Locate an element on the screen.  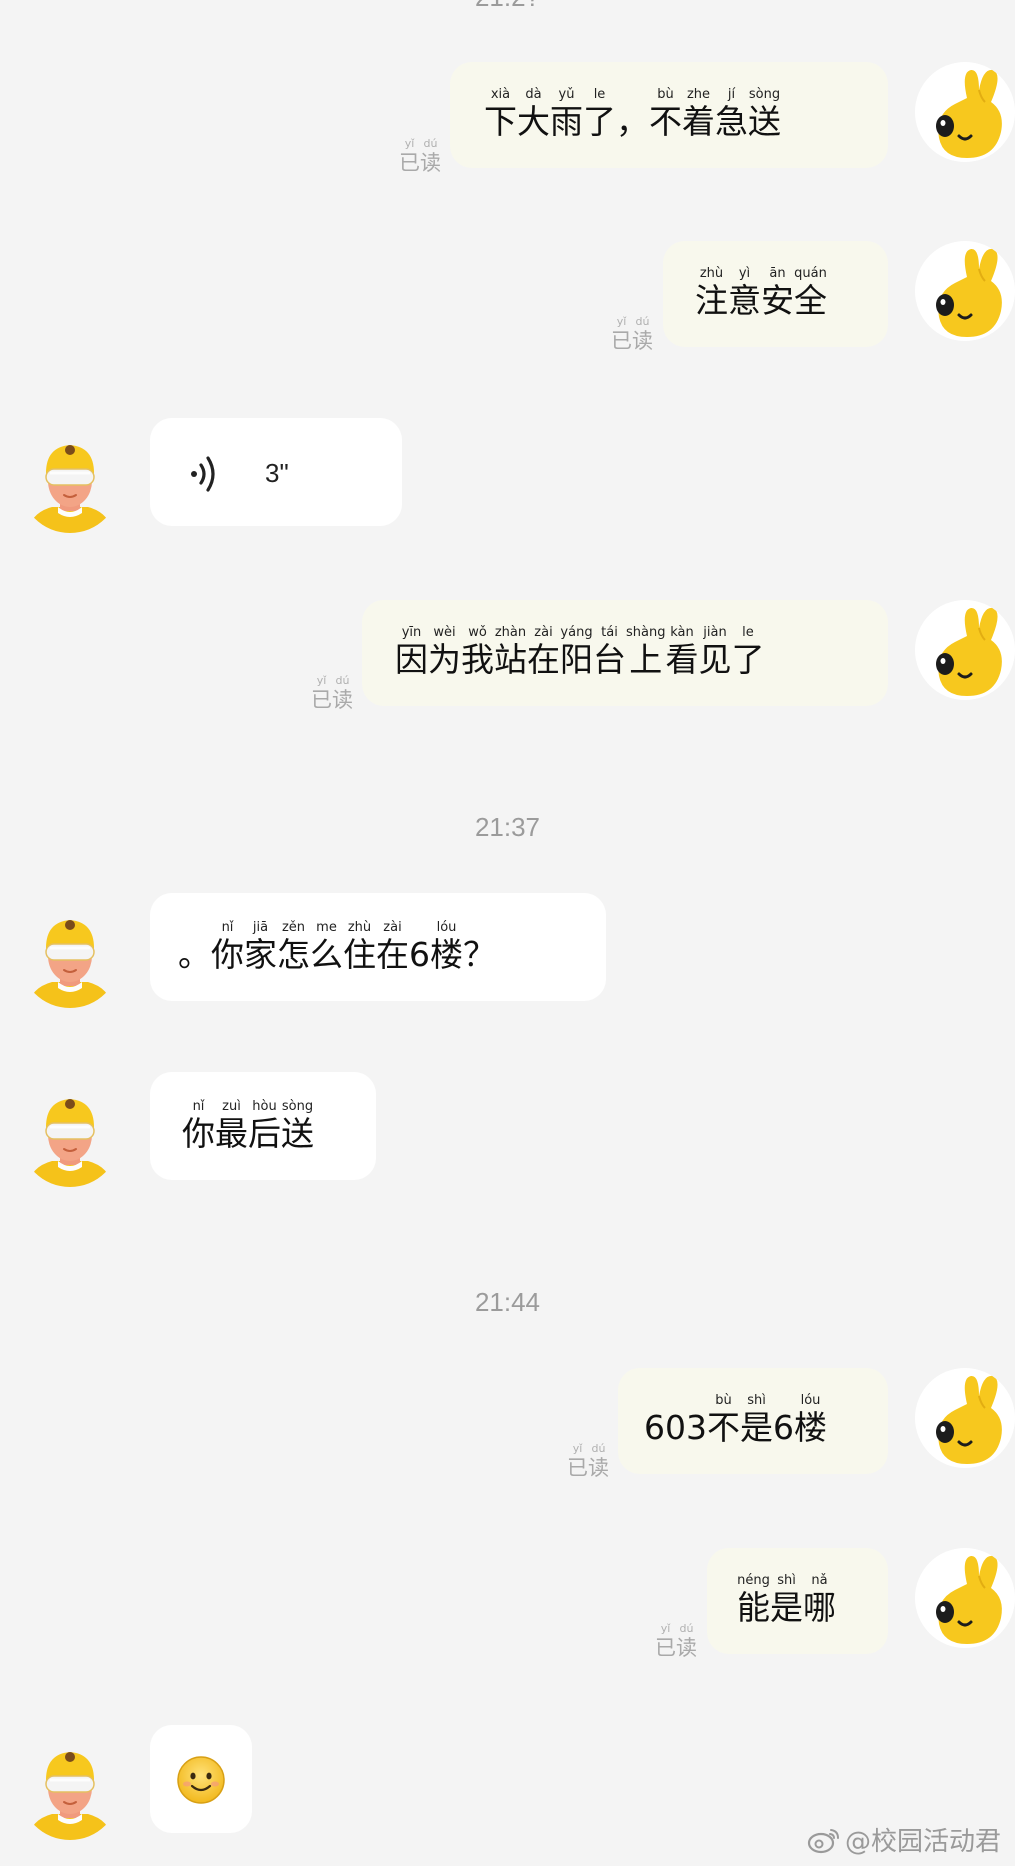
watermark: @校园活动君 is located at coordinates (904, 1839).